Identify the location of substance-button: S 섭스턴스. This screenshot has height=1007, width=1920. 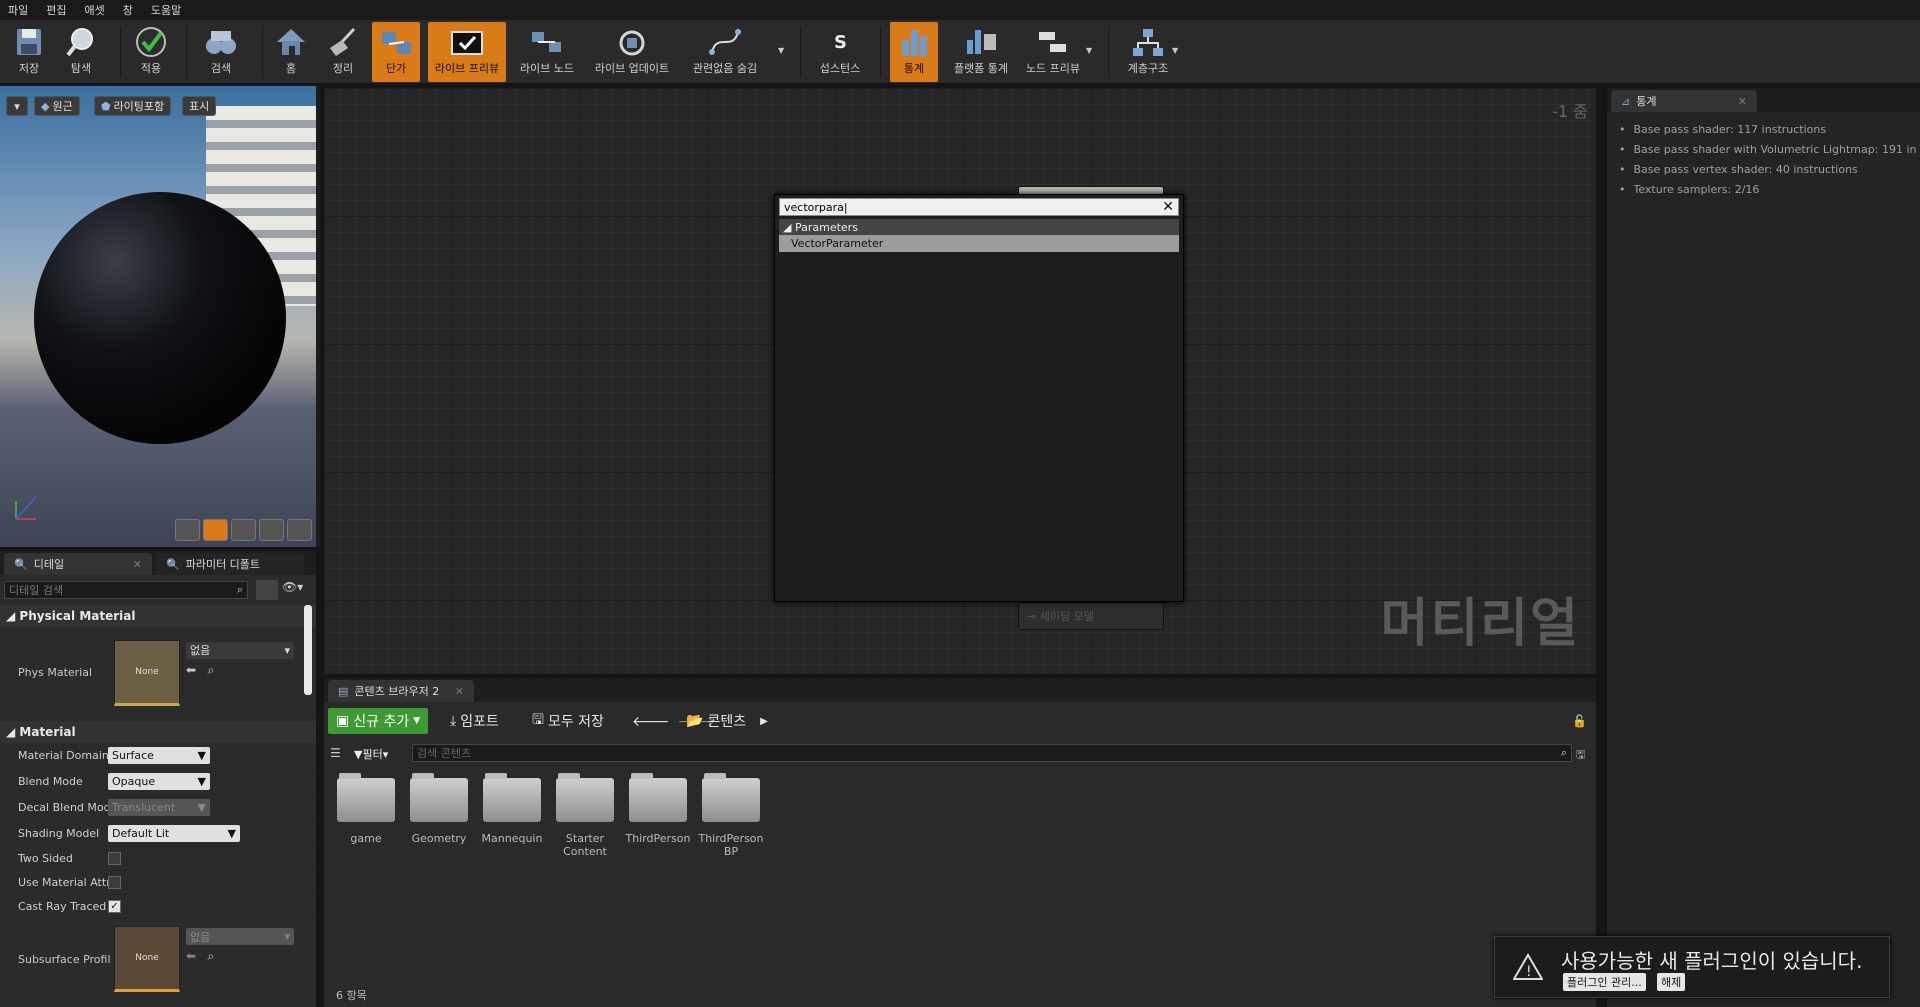
(840, 52).